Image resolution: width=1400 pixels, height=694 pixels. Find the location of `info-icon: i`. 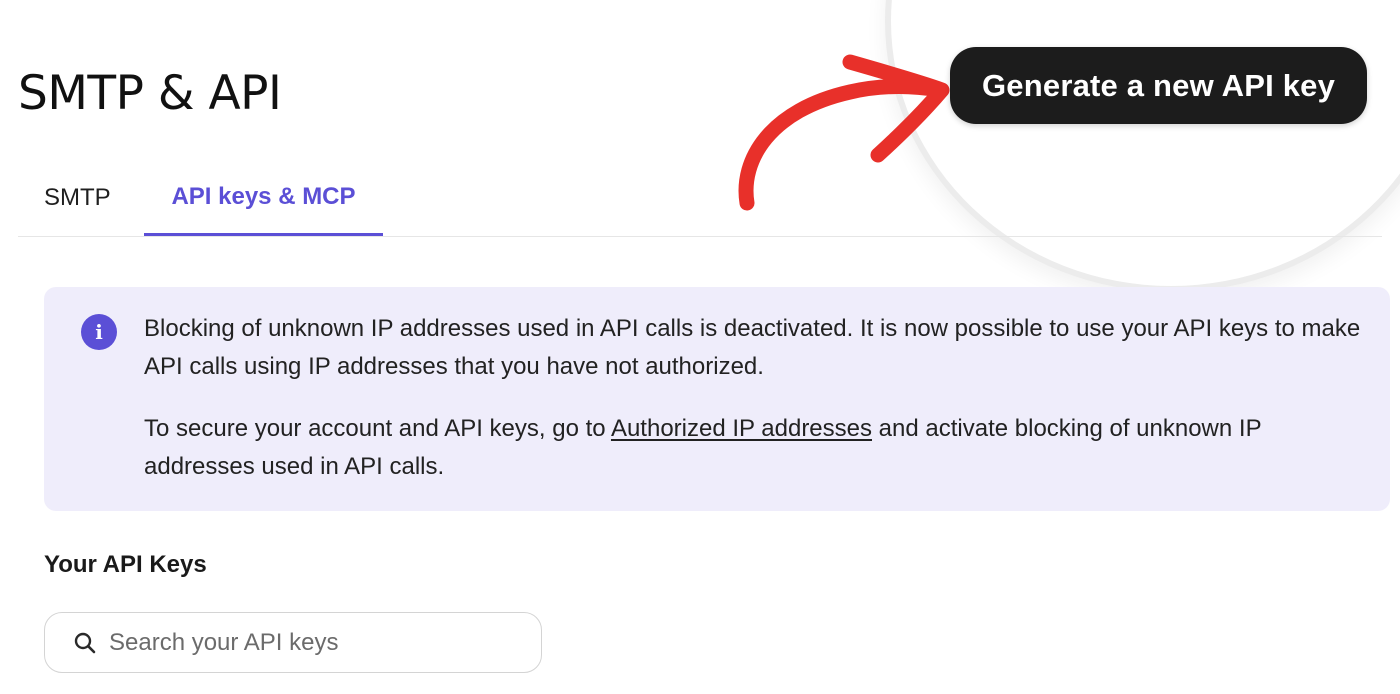

info-icon: i is located at coordinates (99, 332).